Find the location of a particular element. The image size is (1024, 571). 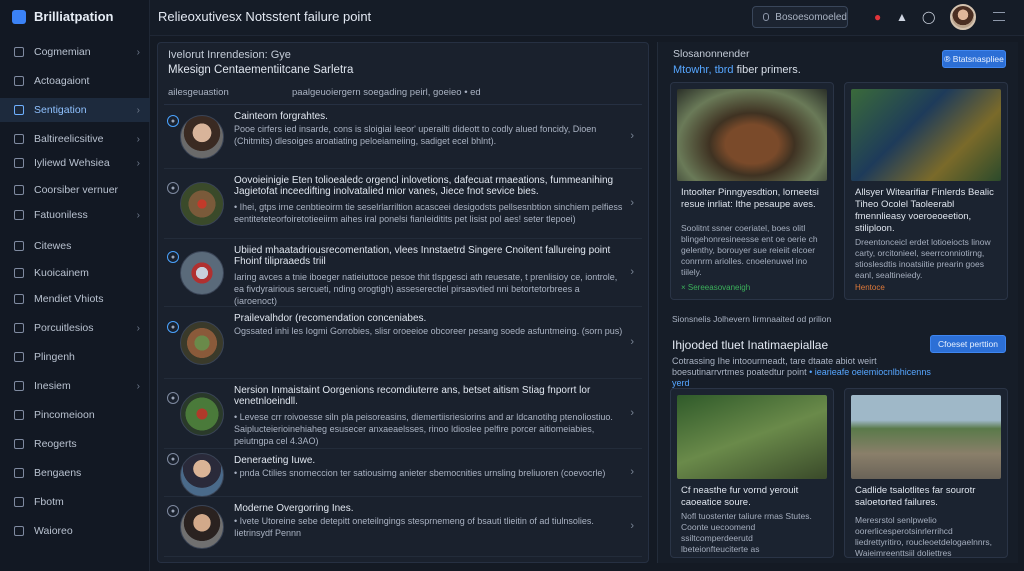

subtitle-accent: Mtowhr, tbrd is located at coordinates (703, 70).